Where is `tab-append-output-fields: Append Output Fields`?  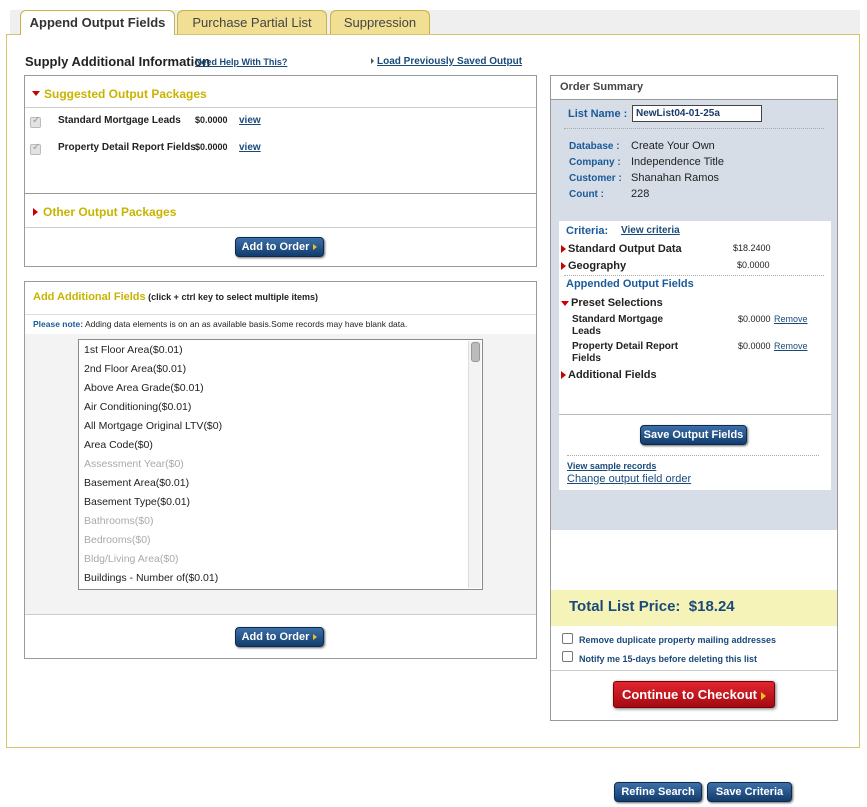 tab-append-output-fields: Append Output Fields is located at coordinates (97, 22).